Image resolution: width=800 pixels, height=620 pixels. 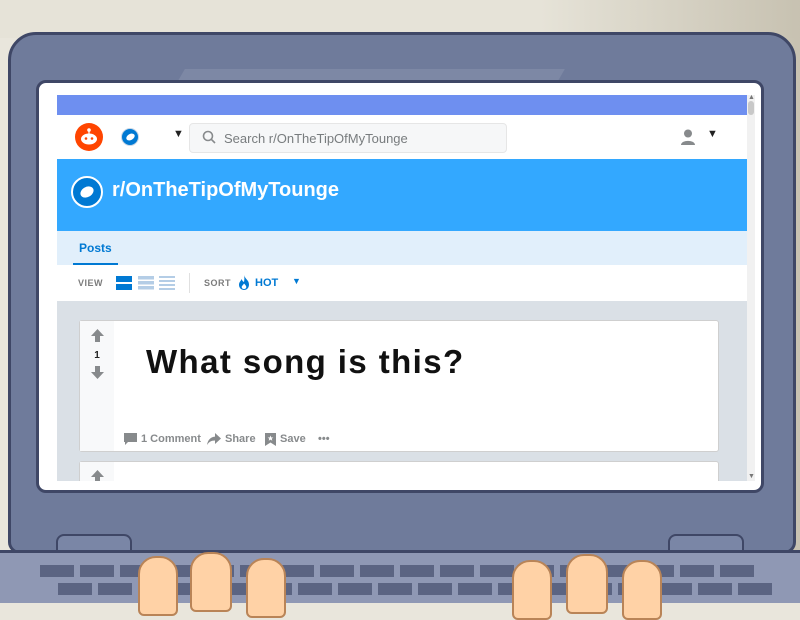 What do you see at coordinates (402, 283) in the screenshot?
I see `view-sort-bar: VIEW SORT HOT ▼` at bounding box center [402, 283].